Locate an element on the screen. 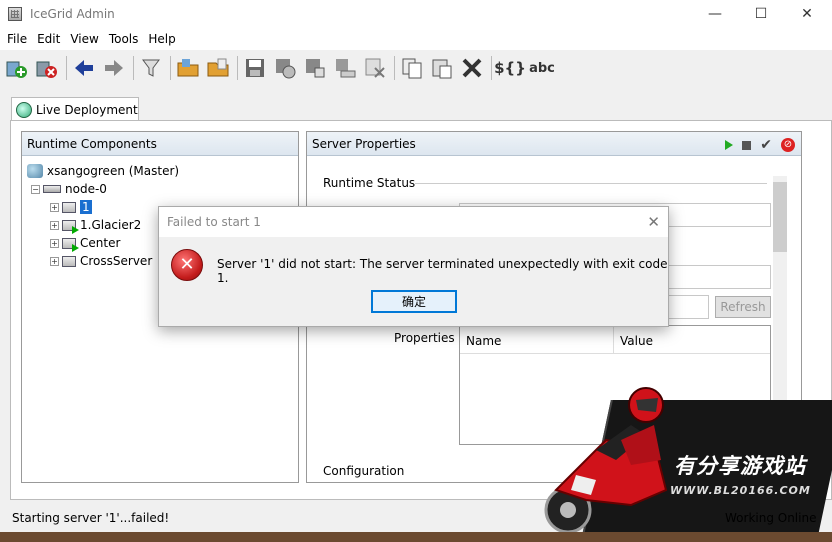  tree-item-server-1: + 1 is located at coordinates (71, 207).